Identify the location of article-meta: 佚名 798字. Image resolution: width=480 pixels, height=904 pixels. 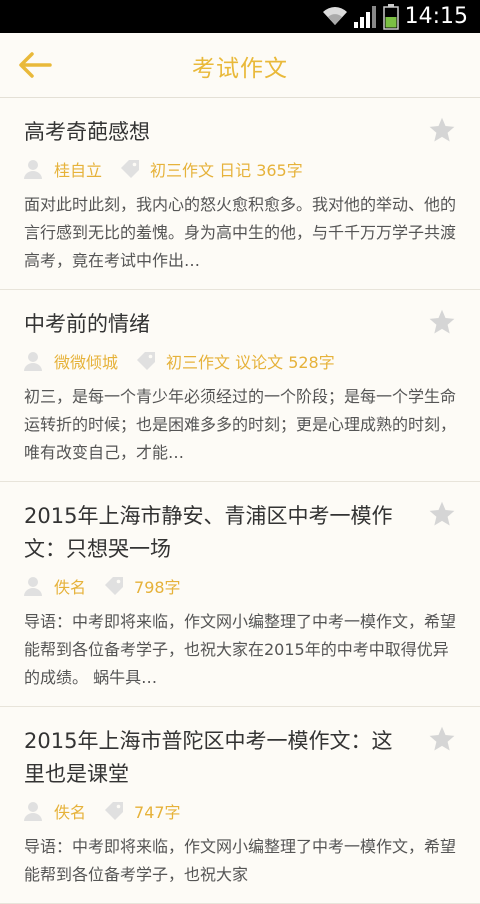
(240, 586).